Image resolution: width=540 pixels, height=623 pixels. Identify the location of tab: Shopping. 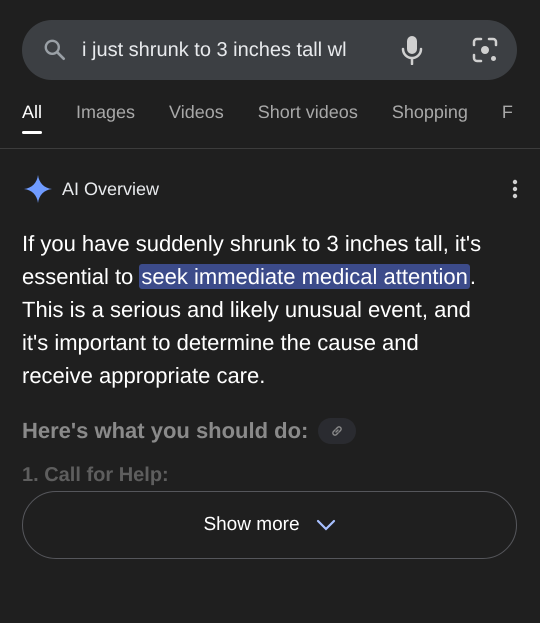
(430, 115).